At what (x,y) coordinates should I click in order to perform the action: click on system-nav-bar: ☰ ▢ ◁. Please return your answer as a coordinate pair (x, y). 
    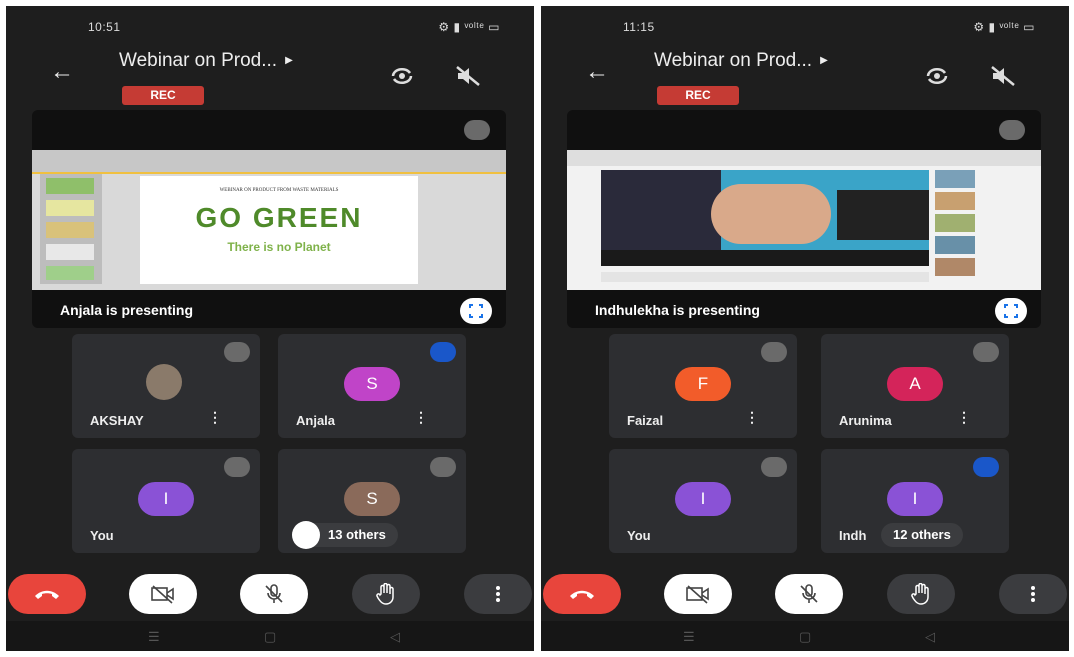
    Looking at the image, I should click on (270, 636).